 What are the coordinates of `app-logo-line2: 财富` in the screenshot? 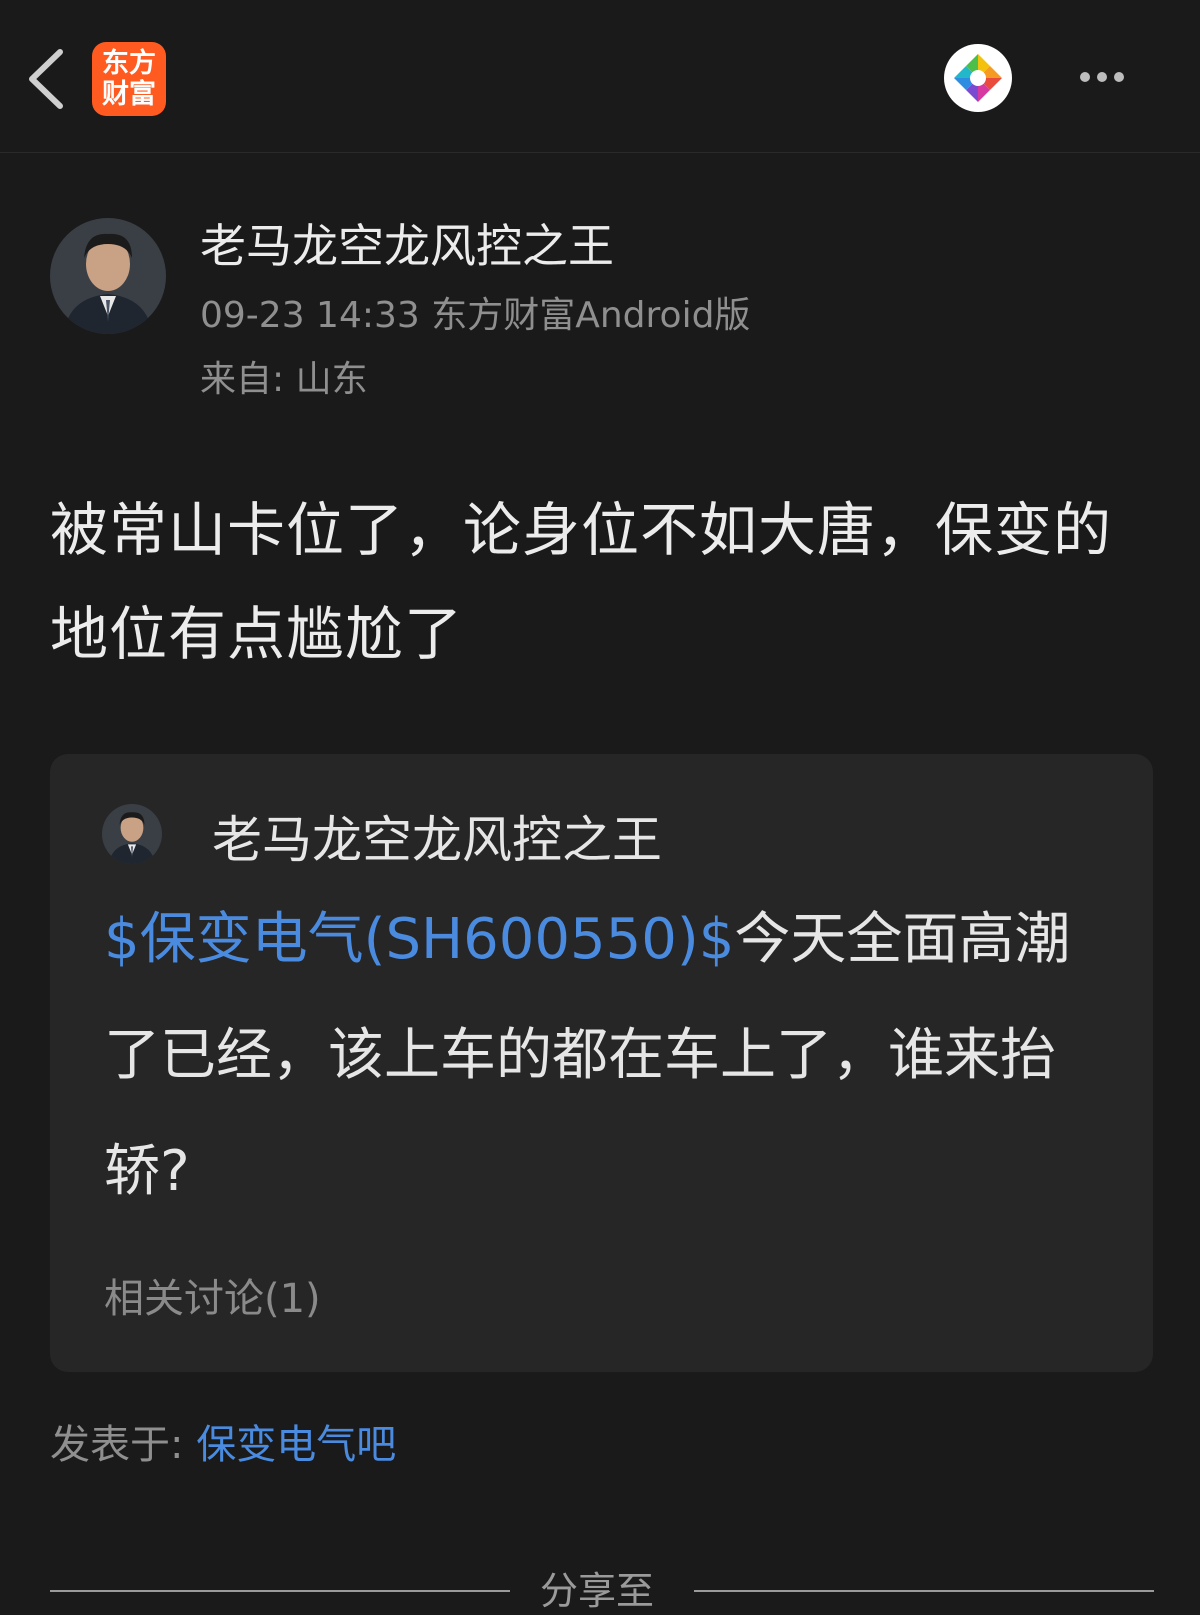 It's located at (129, 94).